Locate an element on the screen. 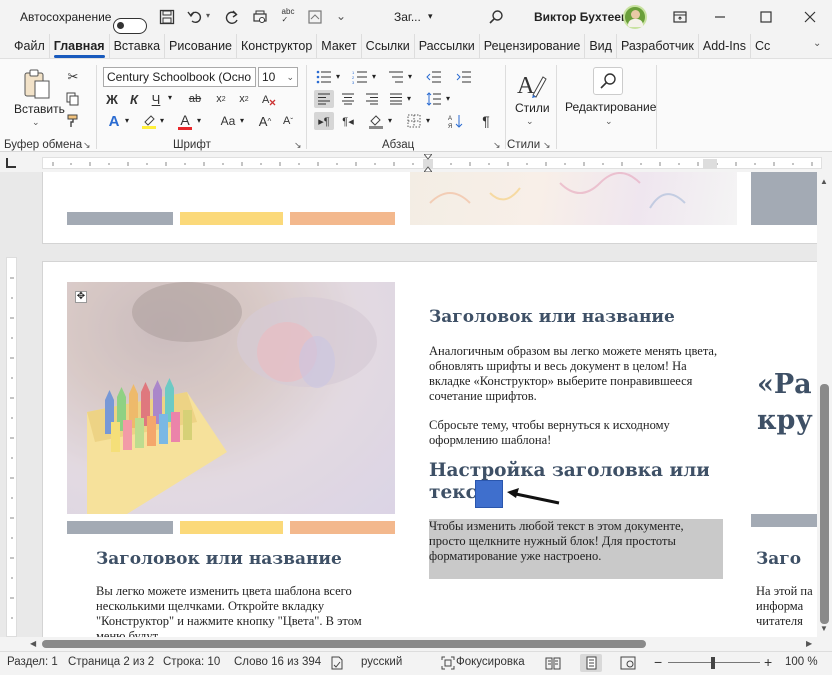 This screenshot has height=675, width=832. tab-view: Вид is located at coordinates (600, 46).